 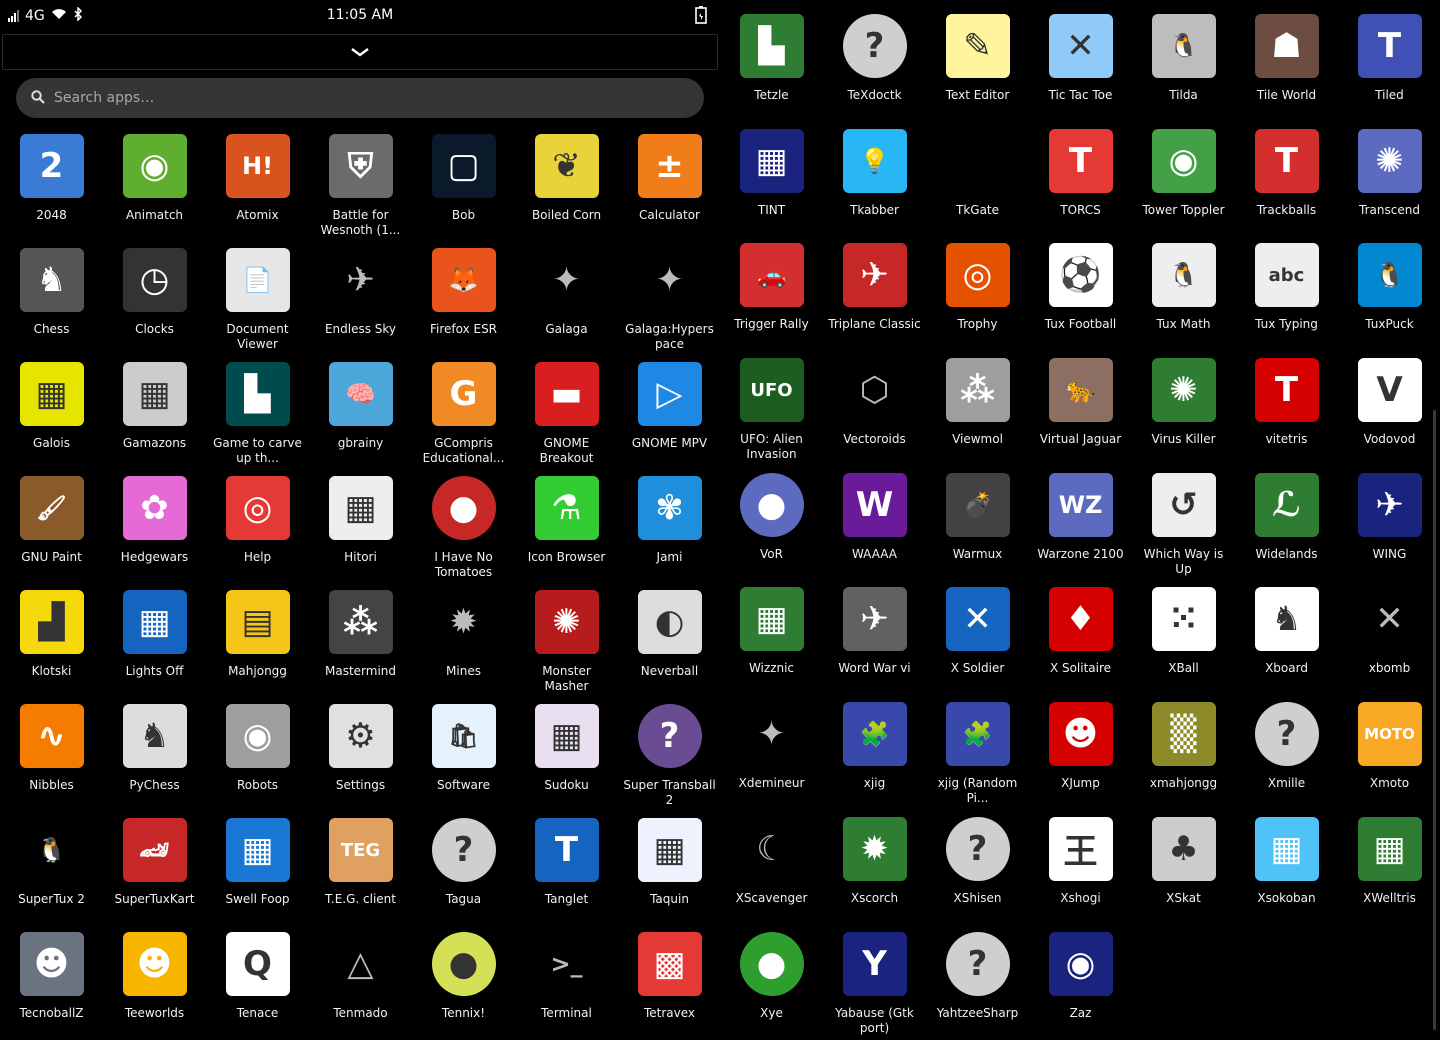 What do you see at coordinates (771, 180) in the screenshot?
I see `app-launcher: ▦TINT` at bounding box center [771, 180].